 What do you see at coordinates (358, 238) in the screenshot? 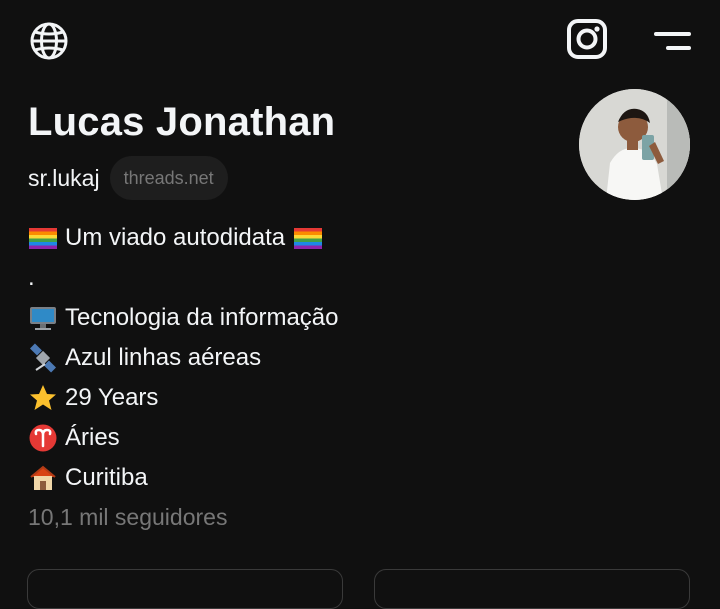
I see `bio-line: Um viado autodidata` at bounding box center [358, 238].